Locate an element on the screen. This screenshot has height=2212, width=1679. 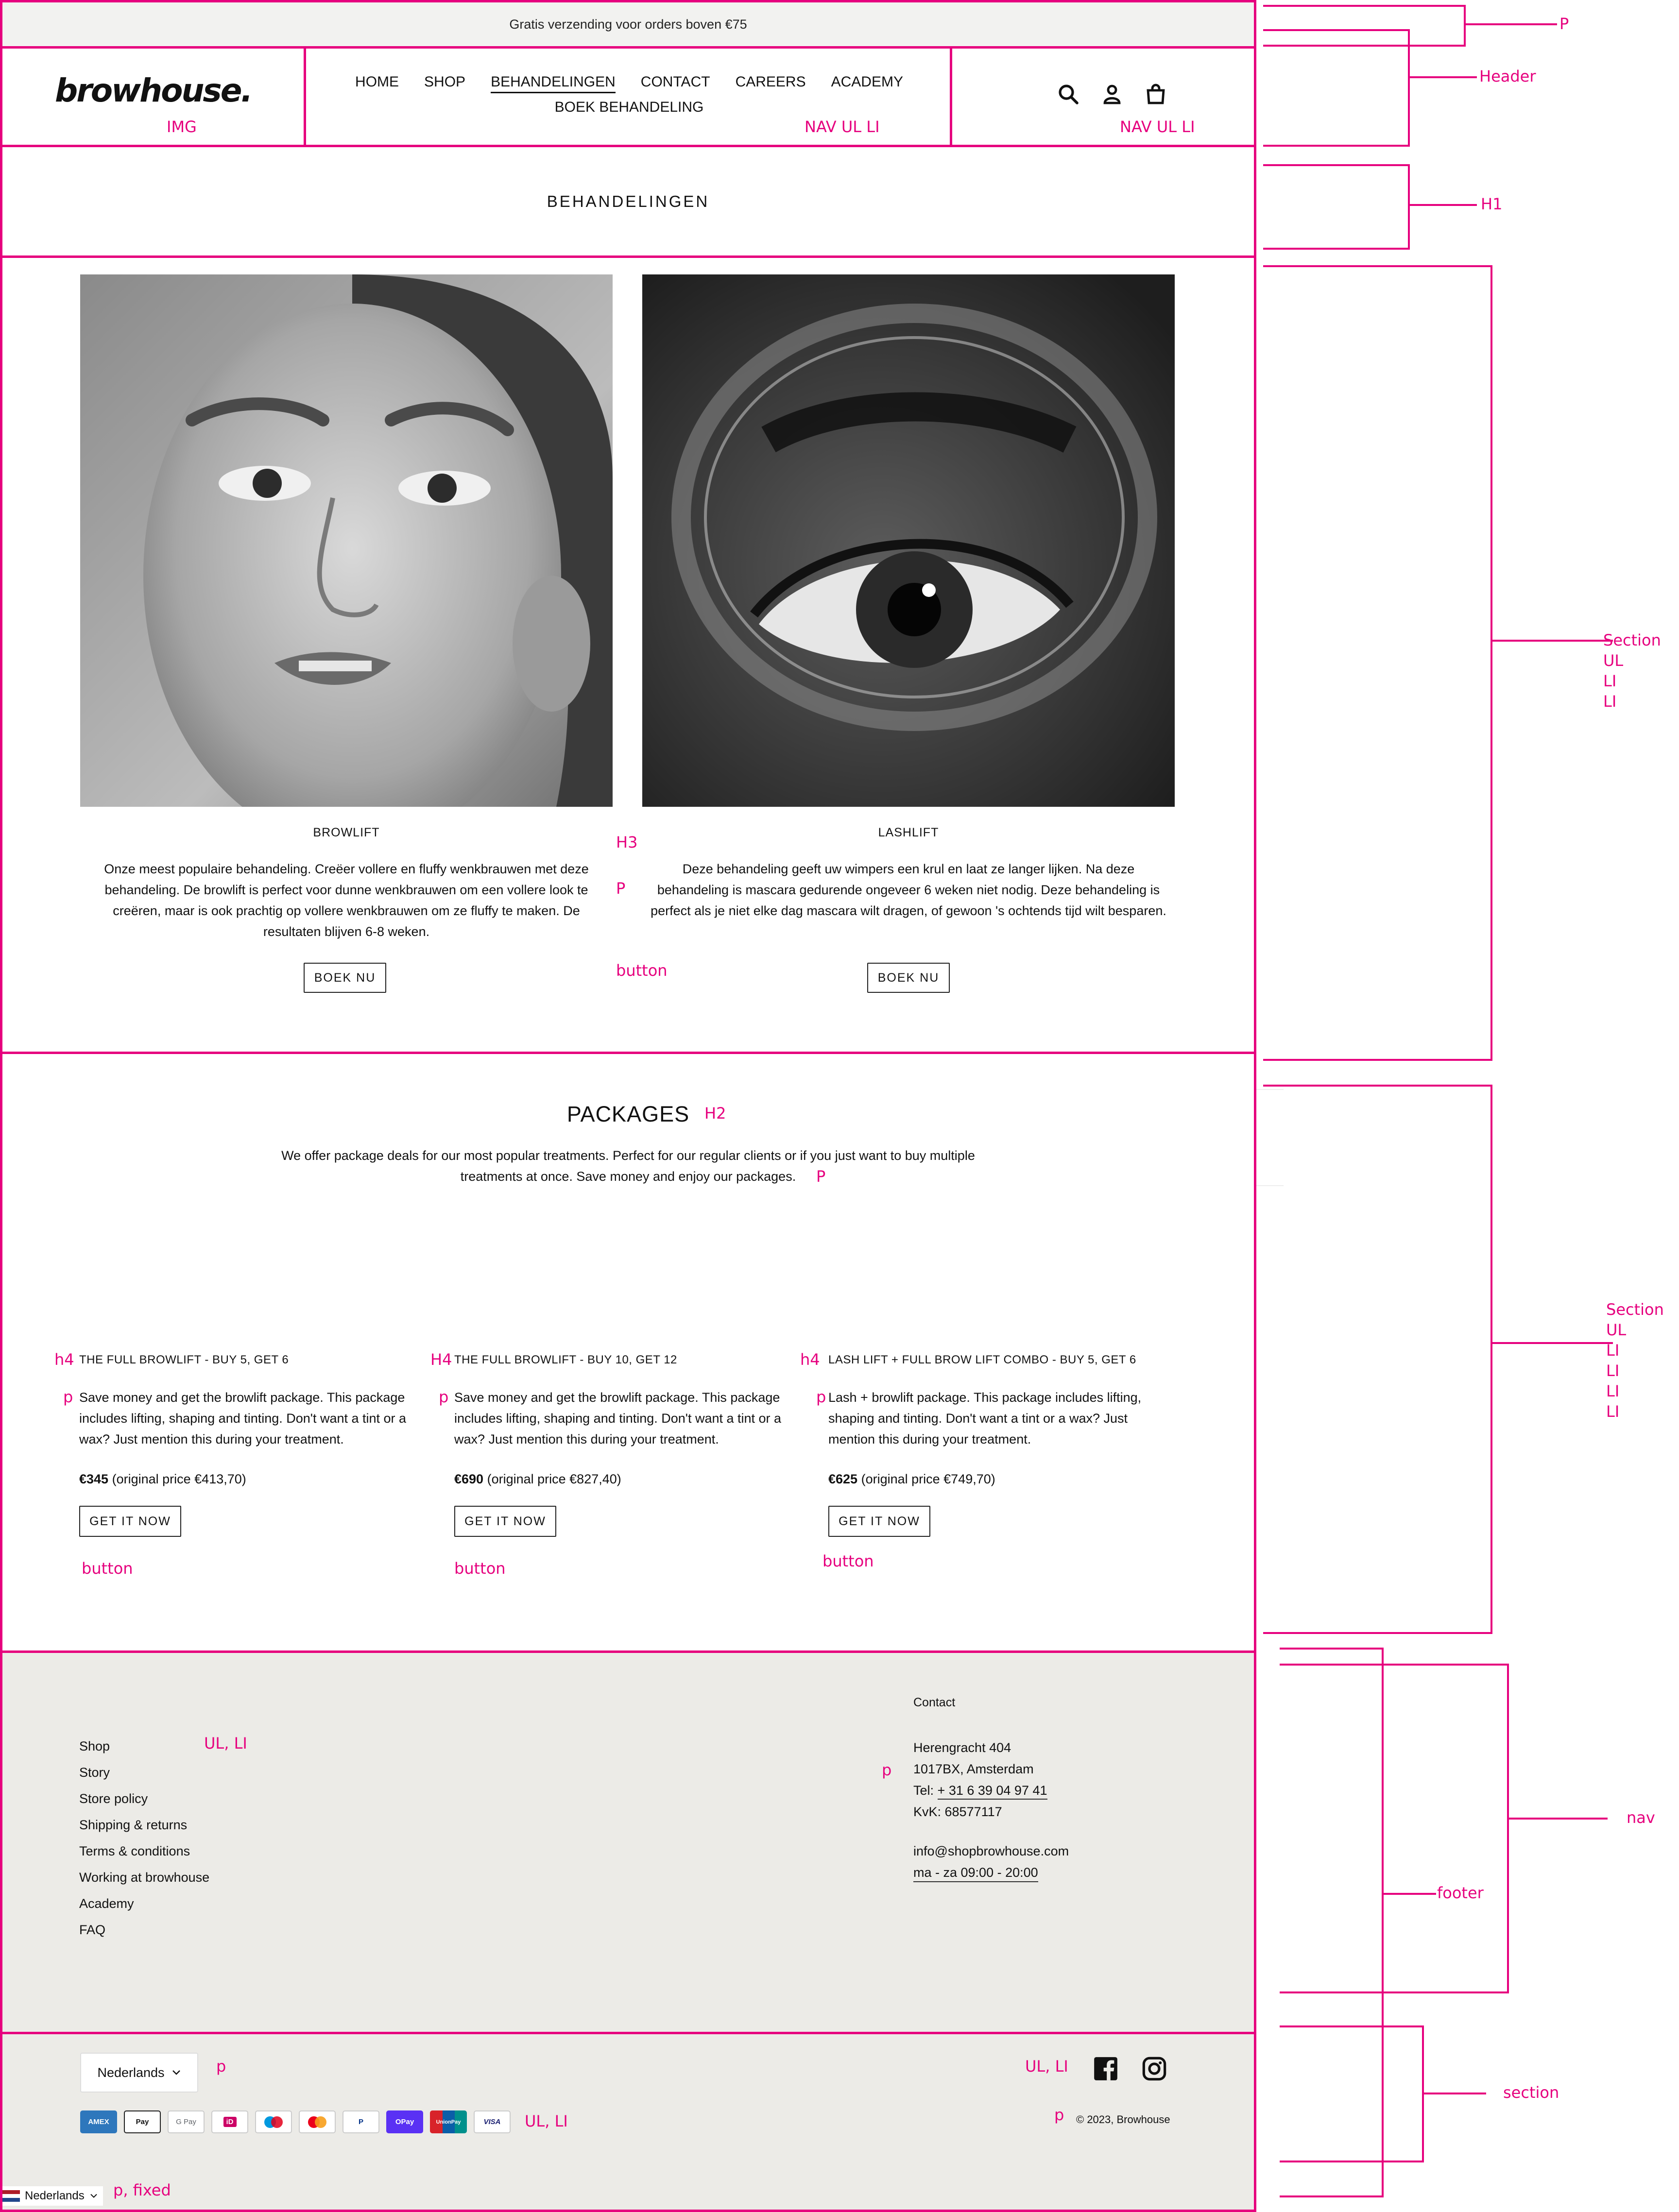
language-selected: Nederlands is located at coordinates (131, 2072).